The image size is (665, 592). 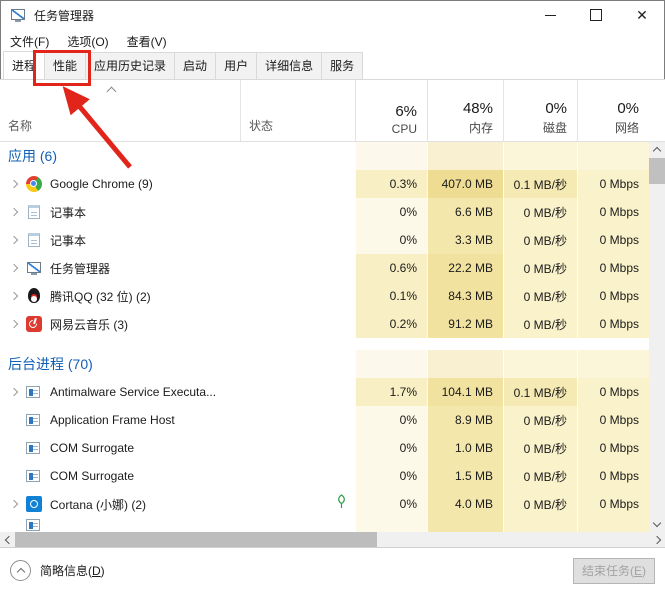 I want to click on mem-value-cell: 1.5 MB, so click(x=465, y=476).